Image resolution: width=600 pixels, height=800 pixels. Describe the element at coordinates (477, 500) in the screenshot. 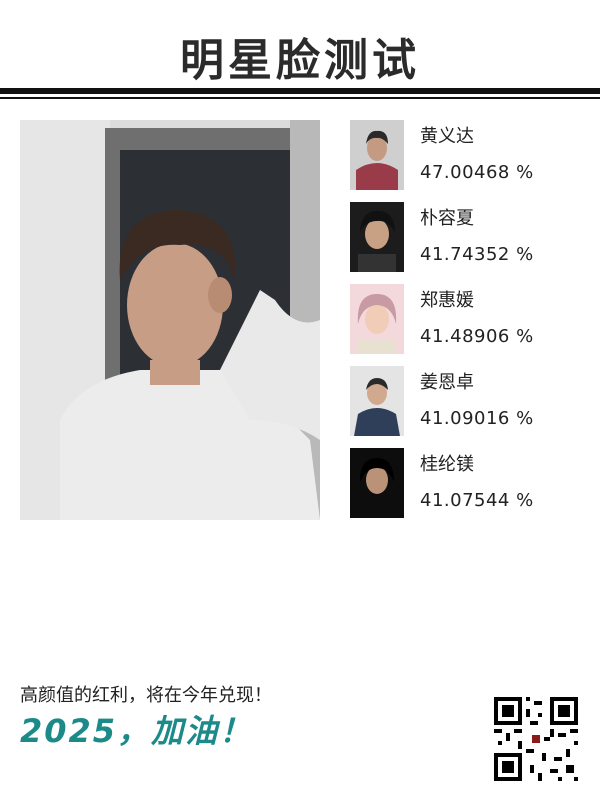

I see `similarity-score: 41.07544 %` at that location.